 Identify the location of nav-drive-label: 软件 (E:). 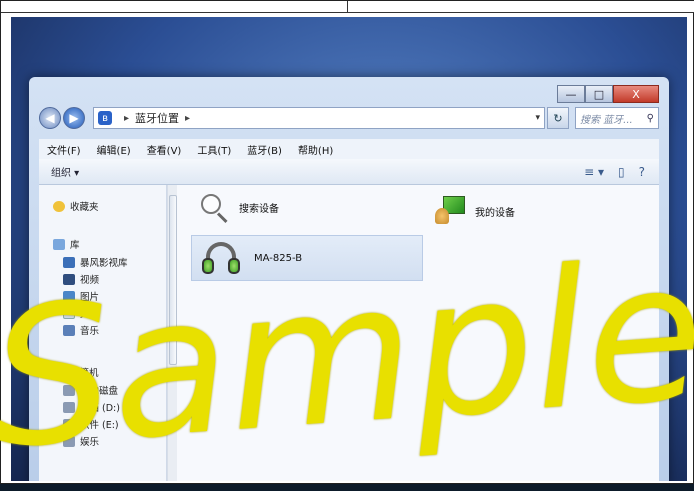
(99, 425).